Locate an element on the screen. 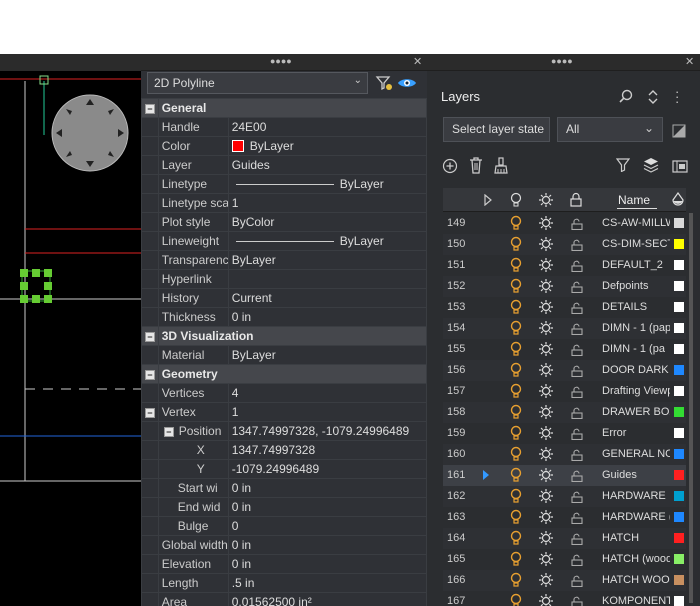 This screenshot has height=606, width=700. layers-scrollbar is located at coordinates (691, 408).